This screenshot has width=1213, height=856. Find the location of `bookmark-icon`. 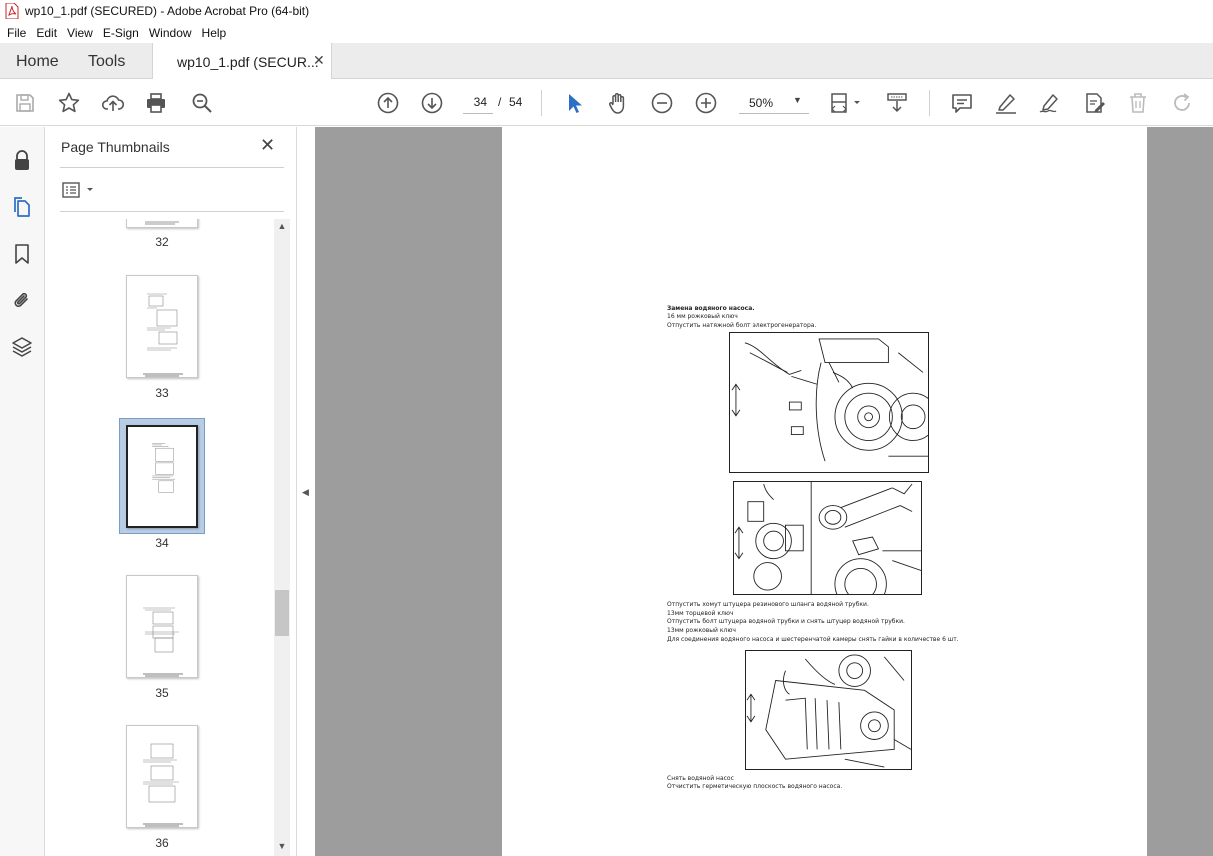

bookmark-icon is located at coordinates (22, 254).